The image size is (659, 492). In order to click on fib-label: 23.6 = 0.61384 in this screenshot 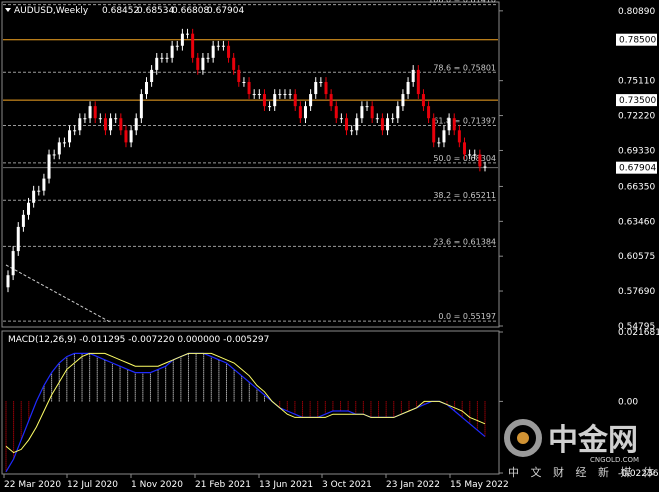, I will do `click(464, 241)`.